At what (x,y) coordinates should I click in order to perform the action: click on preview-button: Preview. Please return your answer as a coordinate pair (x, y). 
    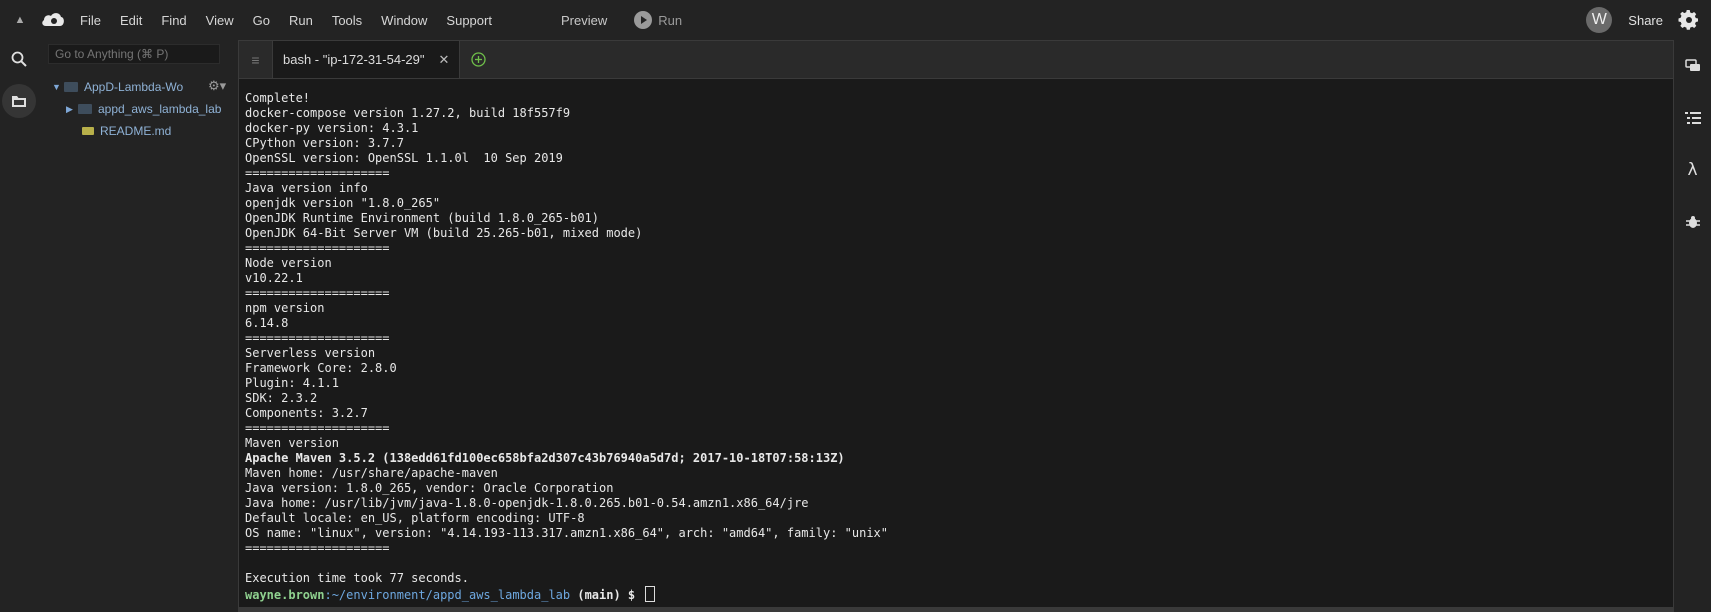
    Looking at the image, I should click on (584, 20).